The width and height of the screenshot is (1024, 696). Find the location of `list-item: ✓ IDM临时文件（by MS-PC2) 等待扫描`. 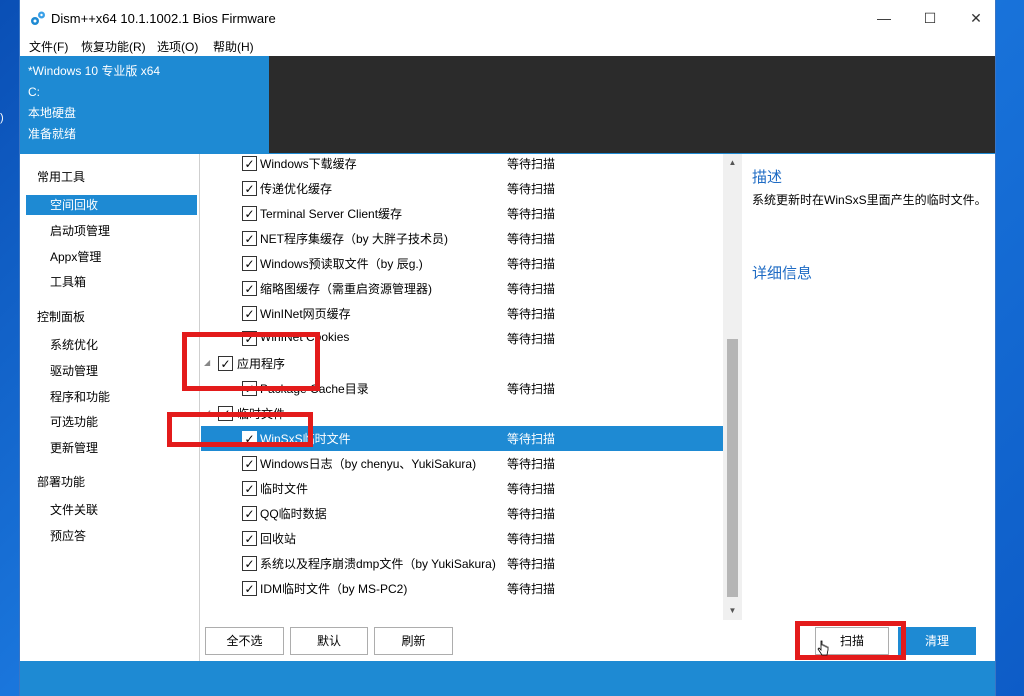

list-item: ✓ IDM临时文件（by MS-PC2) 等待扫描 is located at coordinates (462, 588).